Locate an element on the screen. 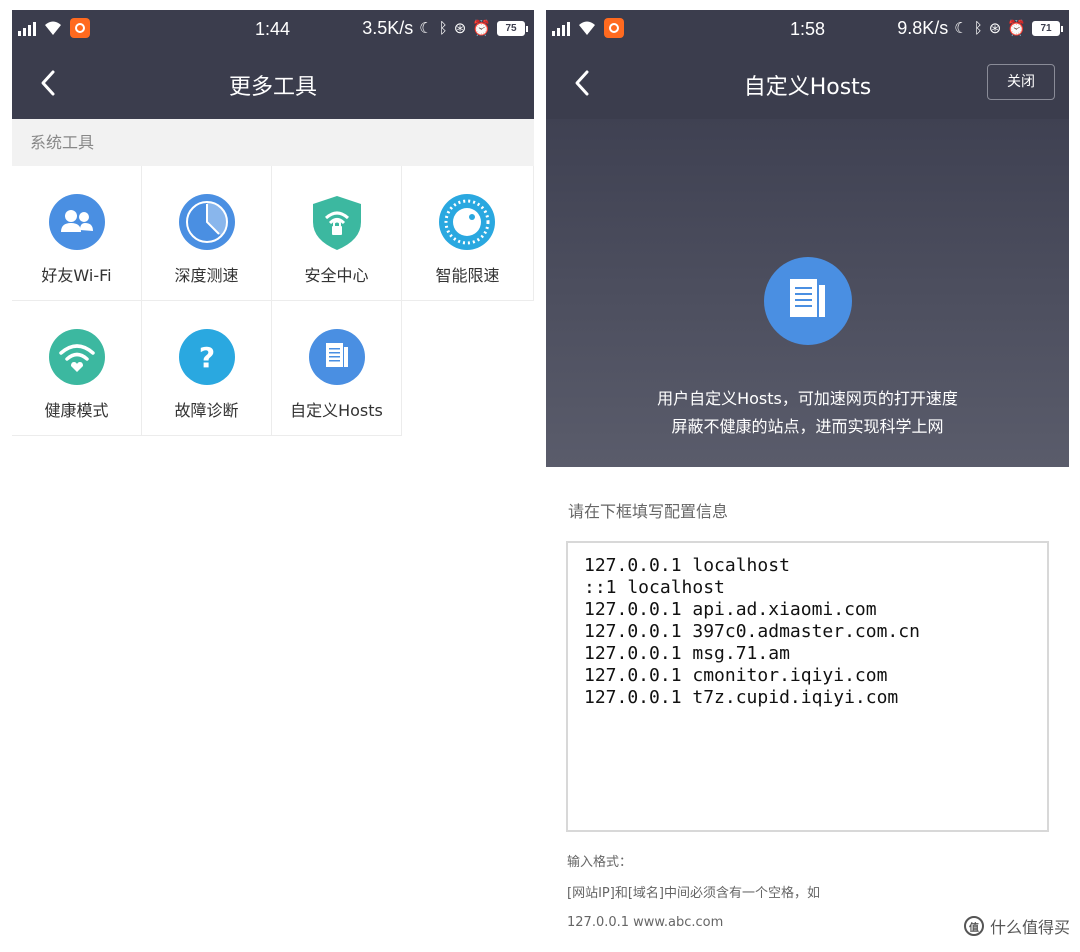 The width and height of the screenshot is (1080, 952). format-title: 输入格式： is located at coordinates (600, 862).